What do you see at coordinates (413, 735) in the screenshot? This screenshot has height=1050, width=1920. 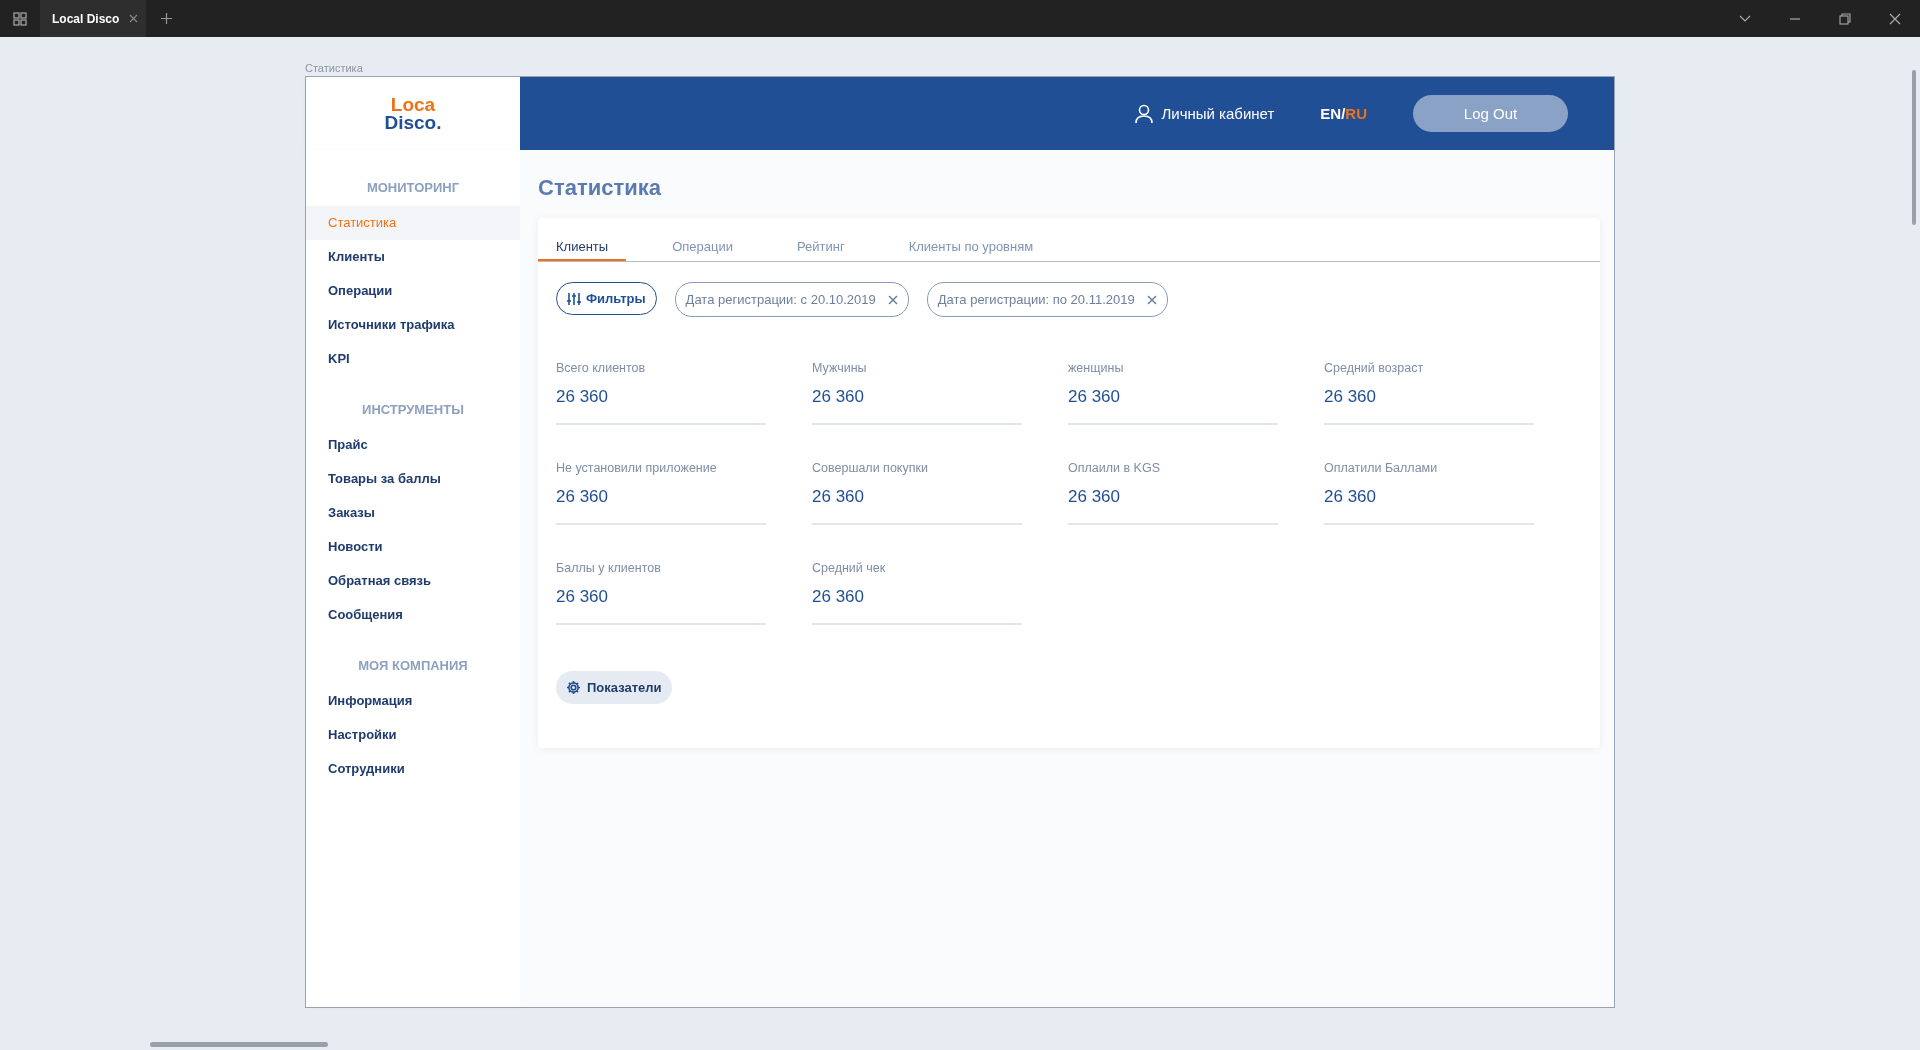 I see `sidebar-item: Настройки` at bounding box center [413, 735].